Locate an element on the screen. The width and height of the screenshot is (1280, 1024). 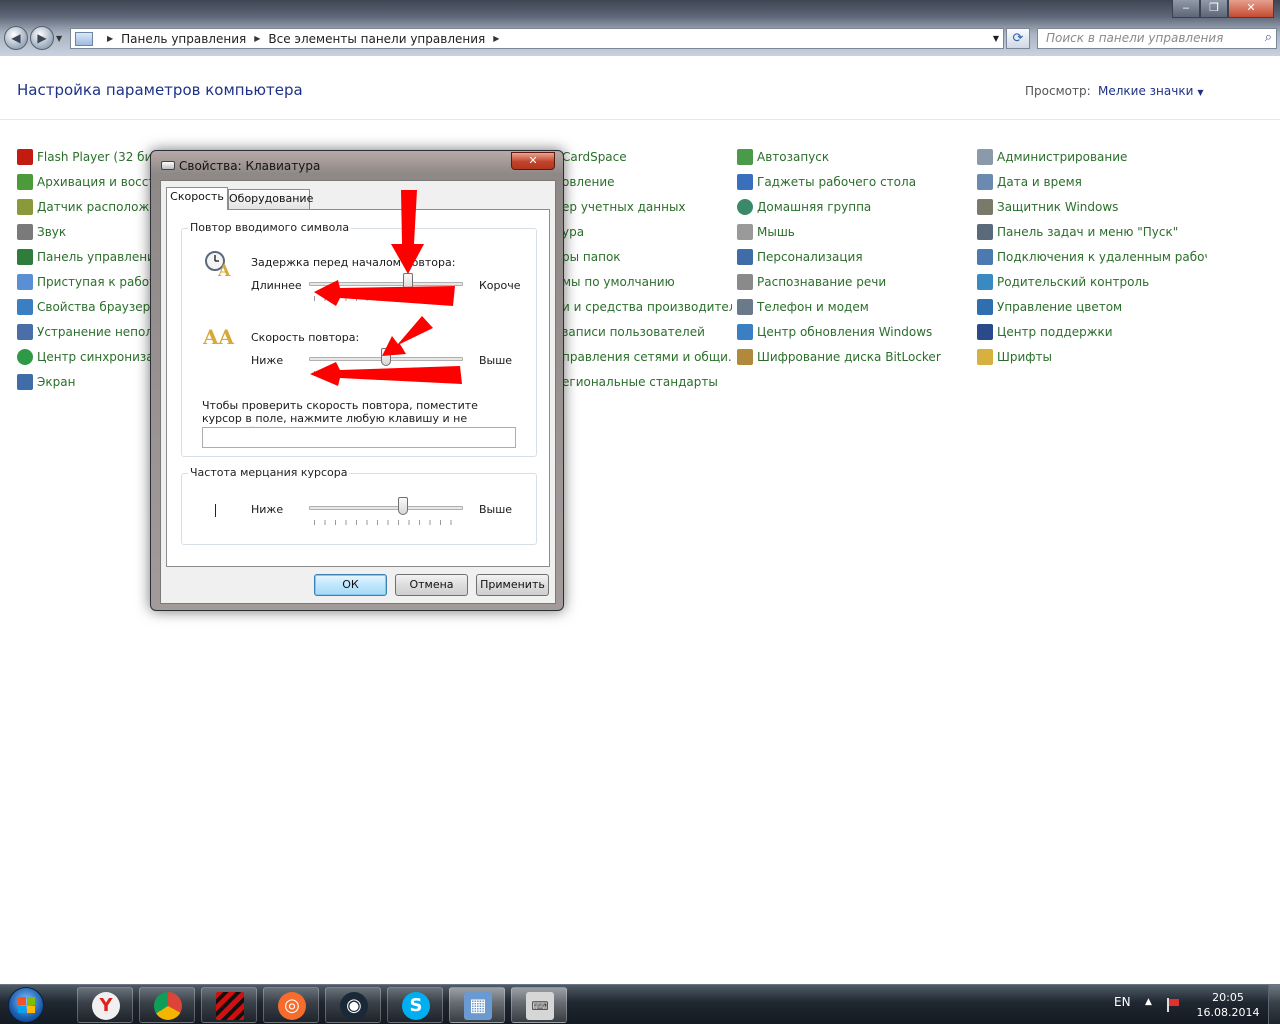
taskbar-red-app is located at coordinates (229, 1005).